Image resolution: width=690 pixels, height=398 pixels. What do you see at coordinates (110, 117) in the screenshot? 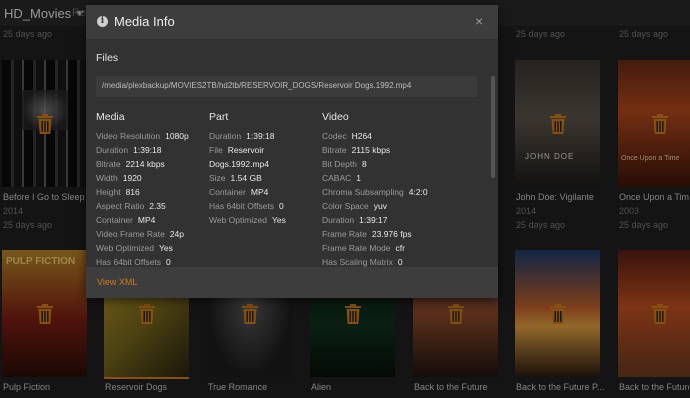
I see `media-heading: Media` at bounding box center [110, 117].